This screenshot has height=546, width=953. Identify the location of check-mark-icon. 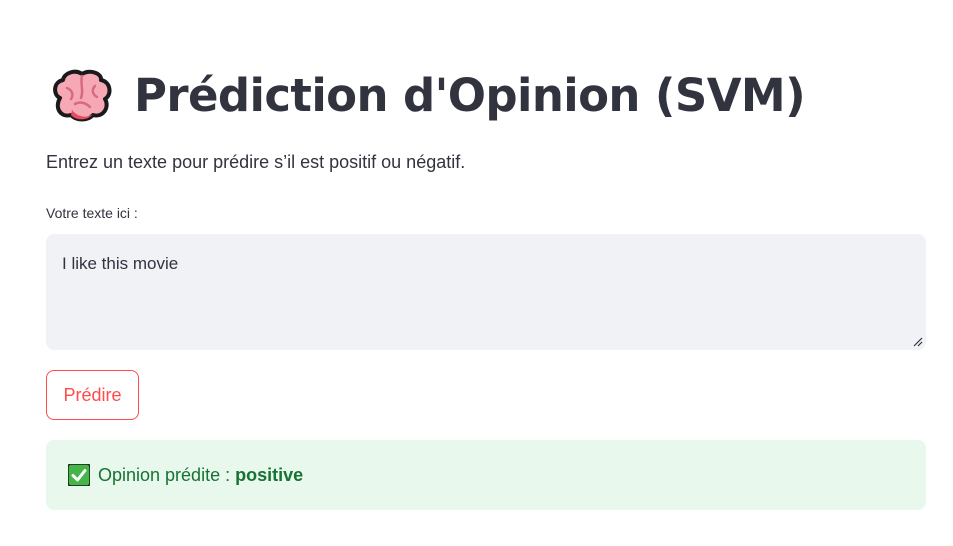
(79, 475).